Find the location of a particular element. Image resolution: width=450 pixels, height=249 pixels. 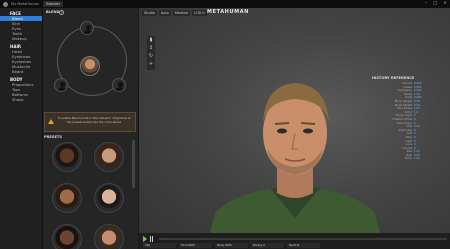

animation-preset-2: Body ROM is located at coordinates (231, 245).